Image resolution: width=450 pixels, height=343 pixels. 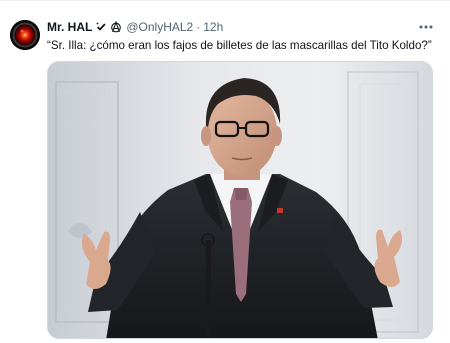 What do you see at coordinates (159, 27) in the screenshot?
I see `handle: @OnlyHAL2` at bounding box center [159, 27].